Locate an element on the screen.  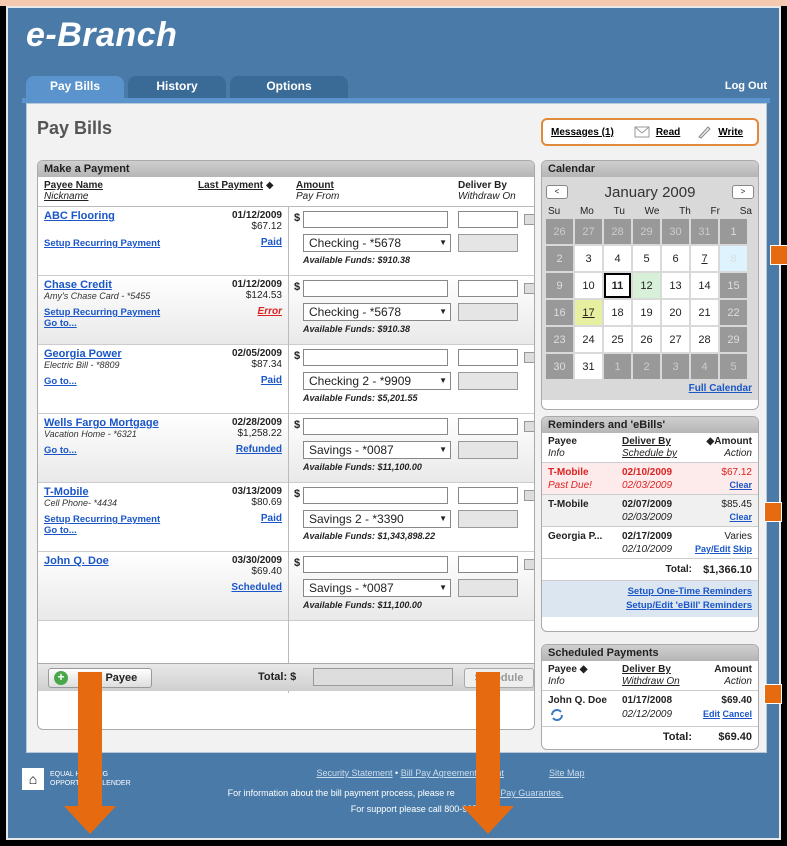
calendar-day: 8 is located at coordinates (733, 258).